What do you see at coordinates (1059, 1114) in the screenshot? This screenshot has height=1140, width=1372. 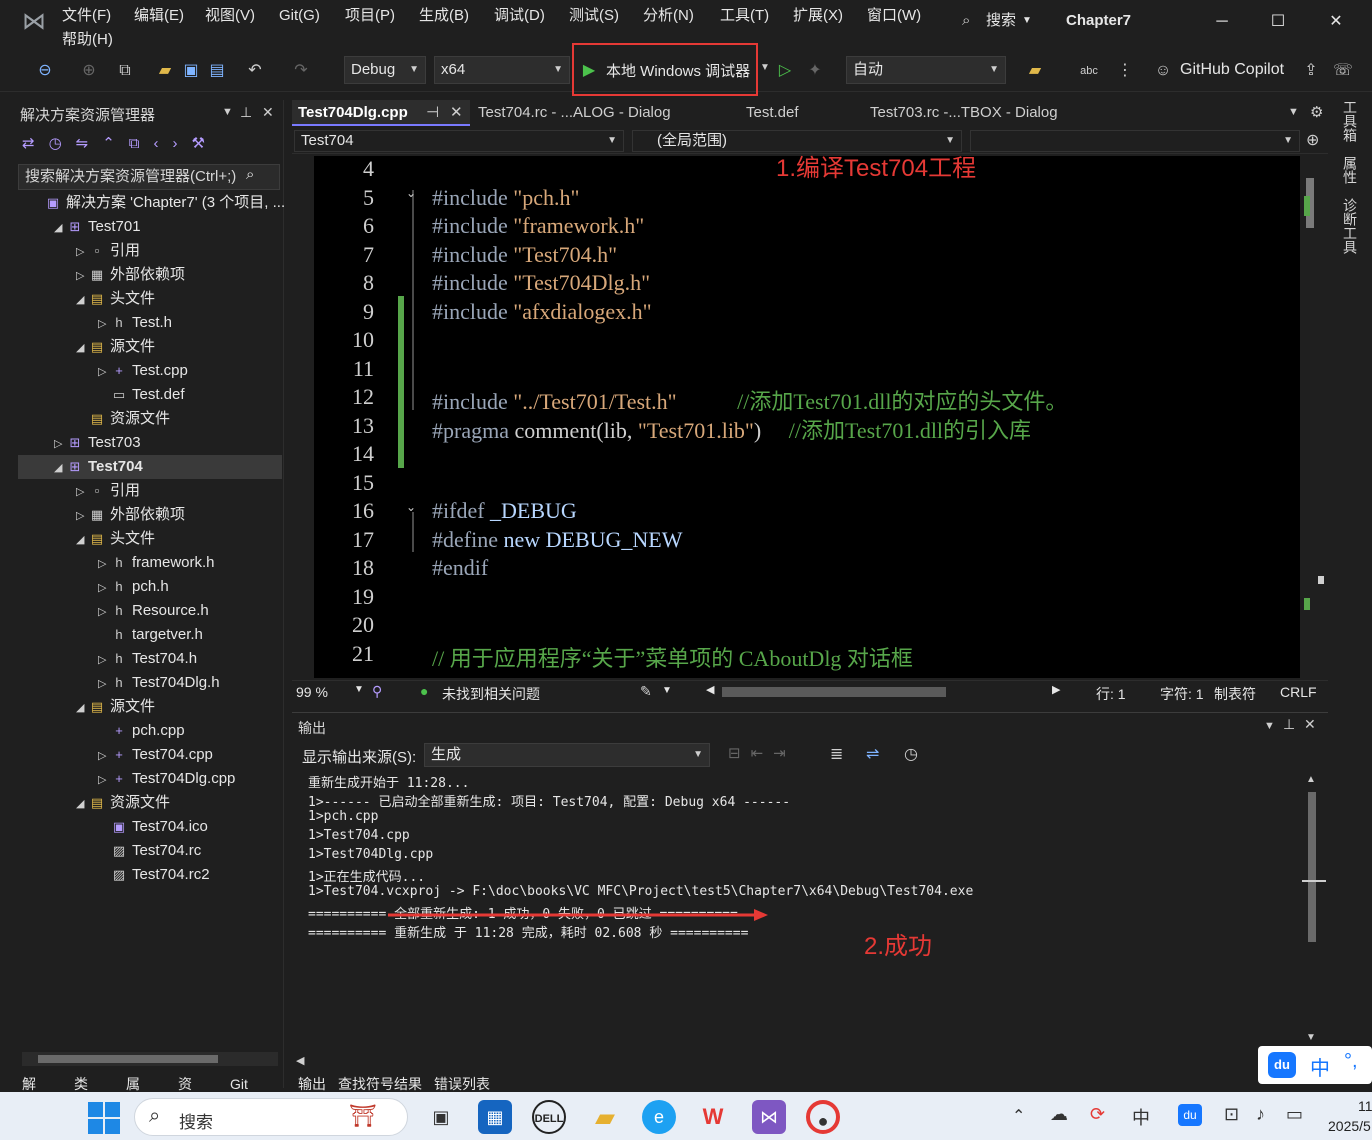 I see `tray-cloud-icon: ☁` at bounding box center [1059, 1114].